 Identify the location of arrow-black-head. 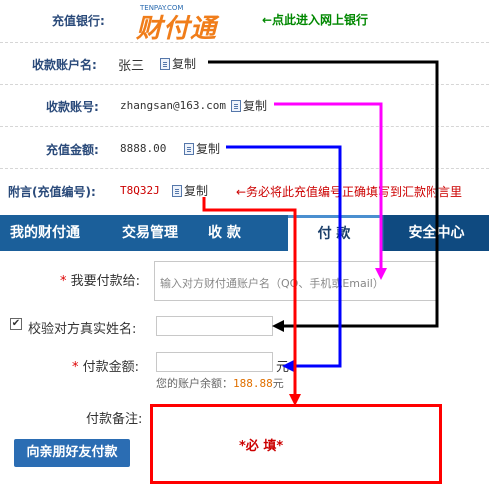
(278, 326).